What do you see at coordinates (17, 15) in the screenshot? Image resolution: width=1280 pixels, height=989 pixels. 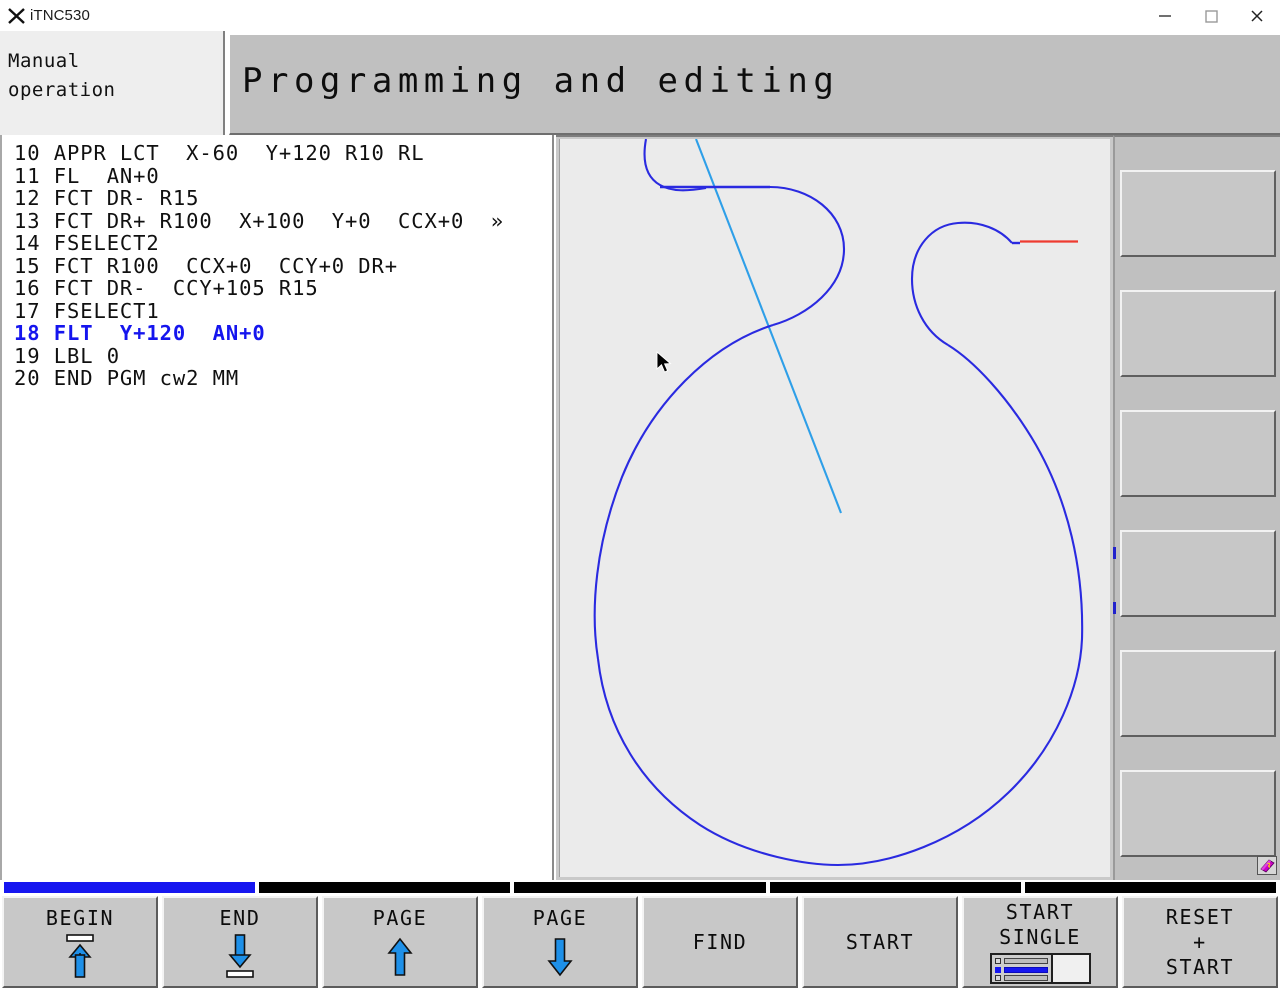 I see `app-logo-icon` at bounding box center [17, 15].